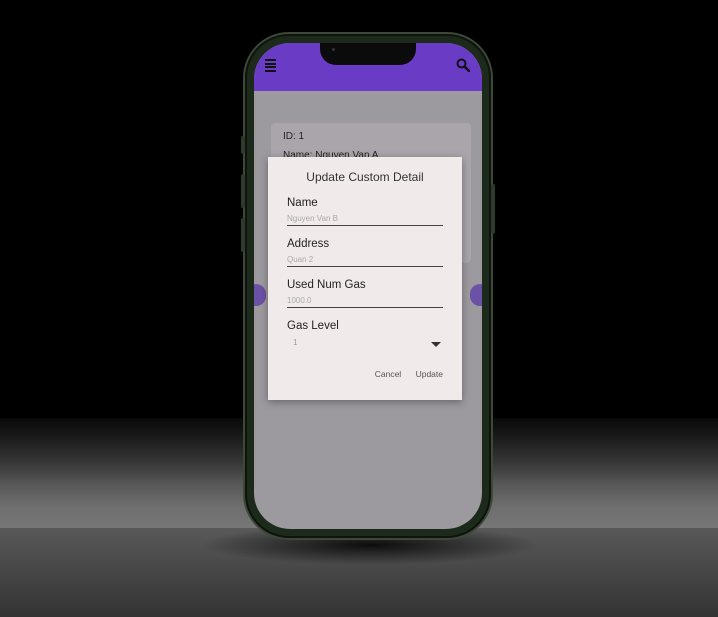  What do you see at coordinates (243, 191) in the screenshot?
I see `phone-volume-up` at bounding box center [243, 191].